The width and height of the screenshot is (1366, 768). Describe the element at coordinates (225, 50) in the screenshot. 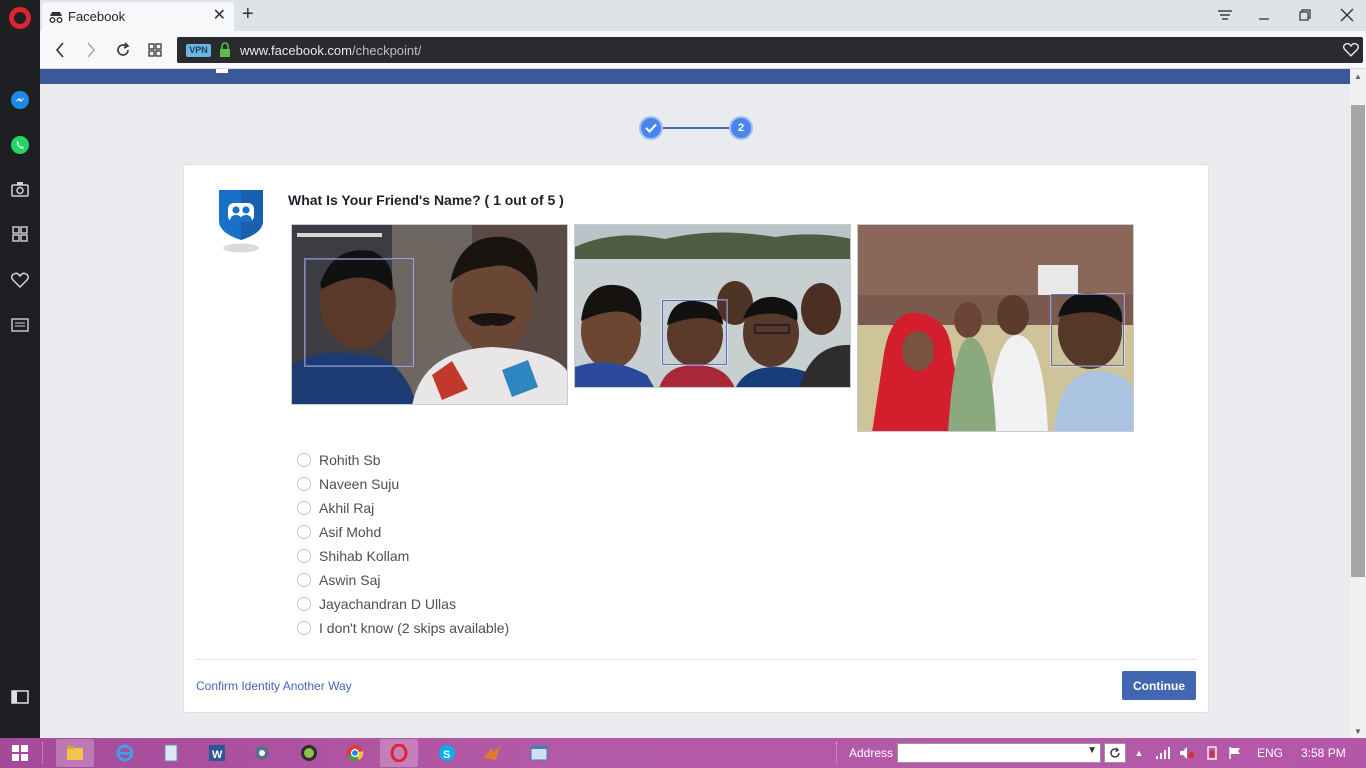

I see `lock-icon` at that location.